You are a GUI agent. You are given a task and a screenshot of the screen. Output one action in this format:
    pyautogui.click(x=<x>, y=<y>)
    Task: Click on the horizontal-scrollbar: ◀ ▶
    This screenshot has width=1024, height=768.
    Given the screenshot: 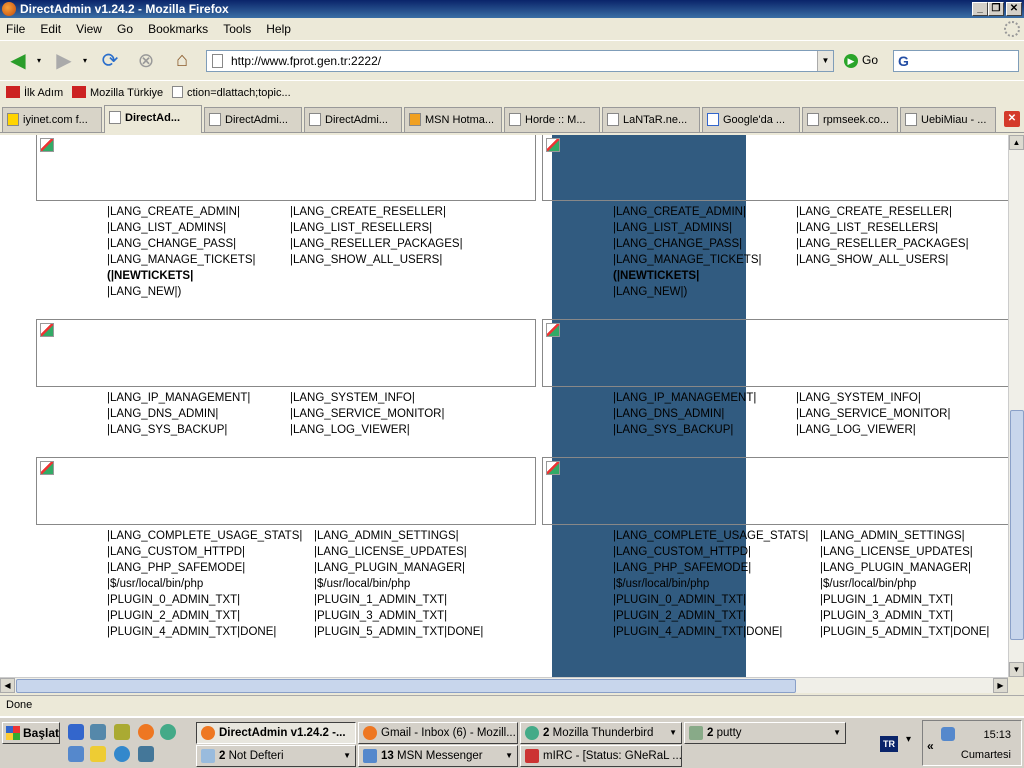 What is the action you would take?
    pyautogui.click(x=504, y=685)
    